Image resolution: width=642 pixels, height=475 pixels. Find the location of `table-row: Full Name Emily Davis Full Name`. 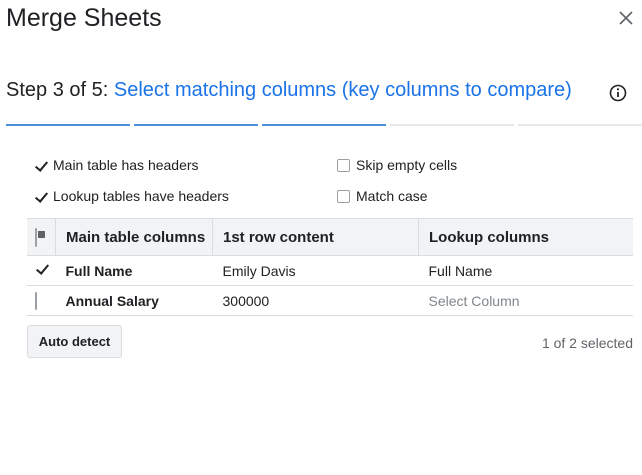

table-row: Full Name Emily Davis Full Name is located at coordinates (330, 270).